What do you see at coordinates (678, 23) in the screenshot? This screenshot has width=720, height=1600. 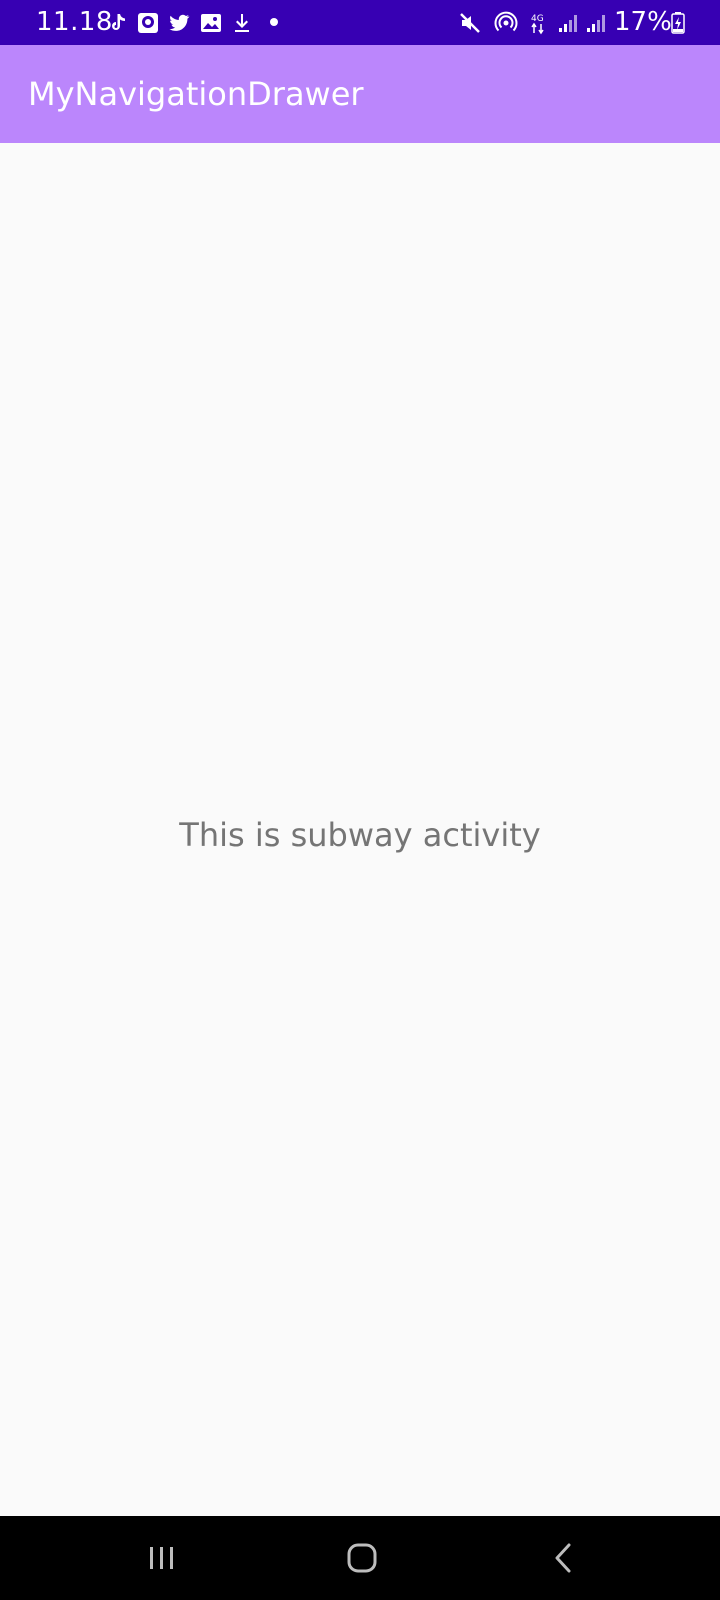 I see `battery-charging-icon` at bounding box center [678, 23].